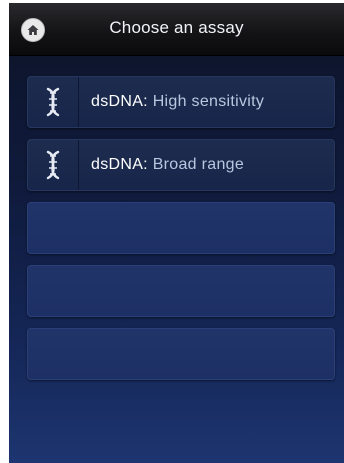  I want to click on page-title: Choose an assay, so click(176, 27).